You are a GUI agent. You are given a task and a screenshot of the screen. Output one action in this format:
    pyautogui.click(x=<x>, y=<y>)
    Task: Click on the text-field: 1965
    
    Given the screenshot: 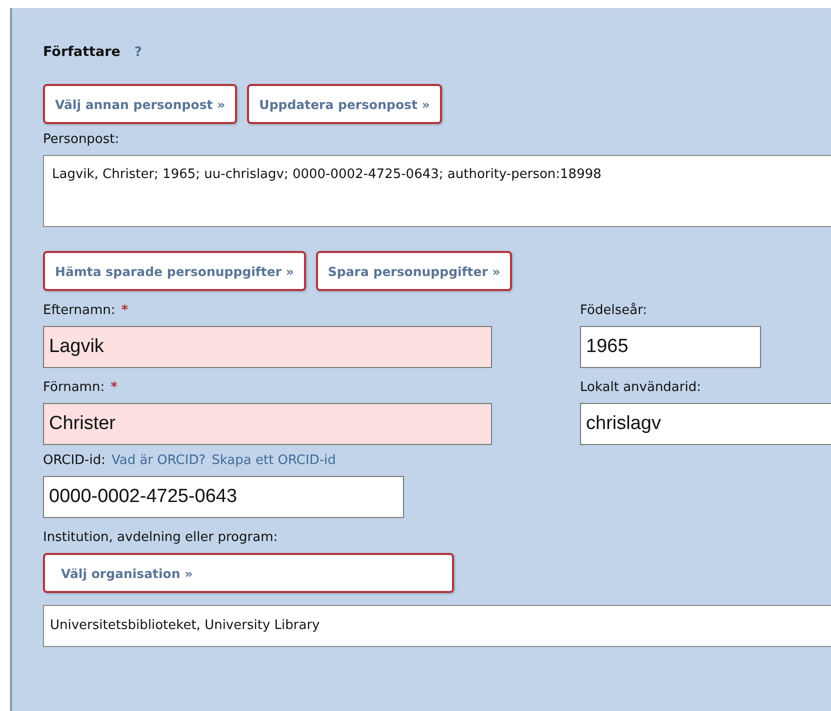 What is the action you would take?
    pyautogui.click(x=670, y=347)
    